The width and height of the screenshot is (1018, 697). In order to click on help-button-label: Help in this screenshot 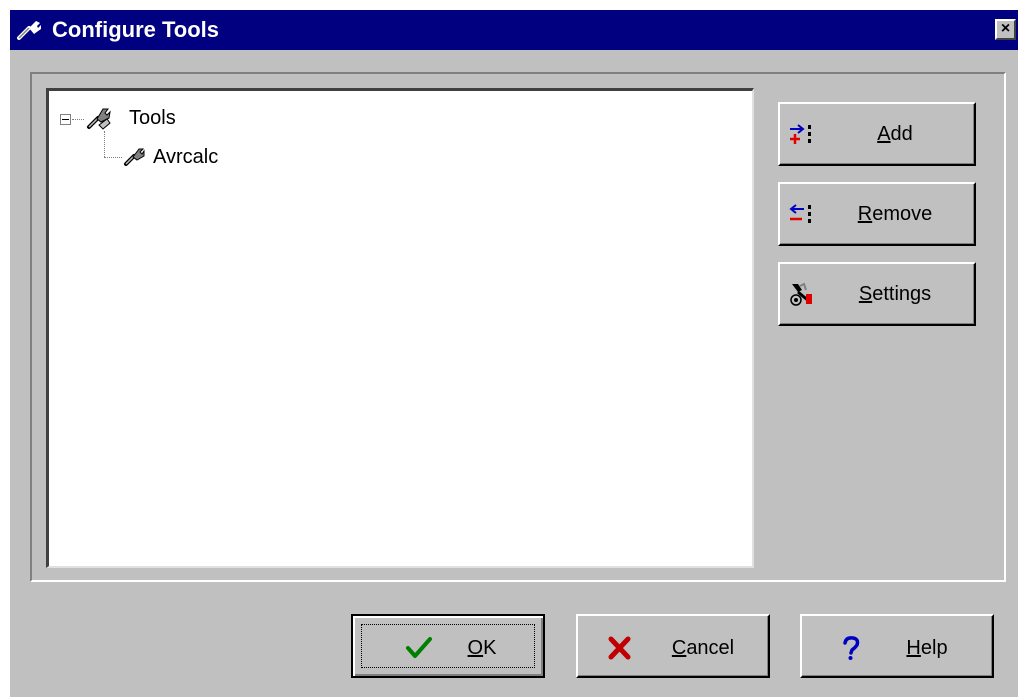, I will do `click(927, 648)`.